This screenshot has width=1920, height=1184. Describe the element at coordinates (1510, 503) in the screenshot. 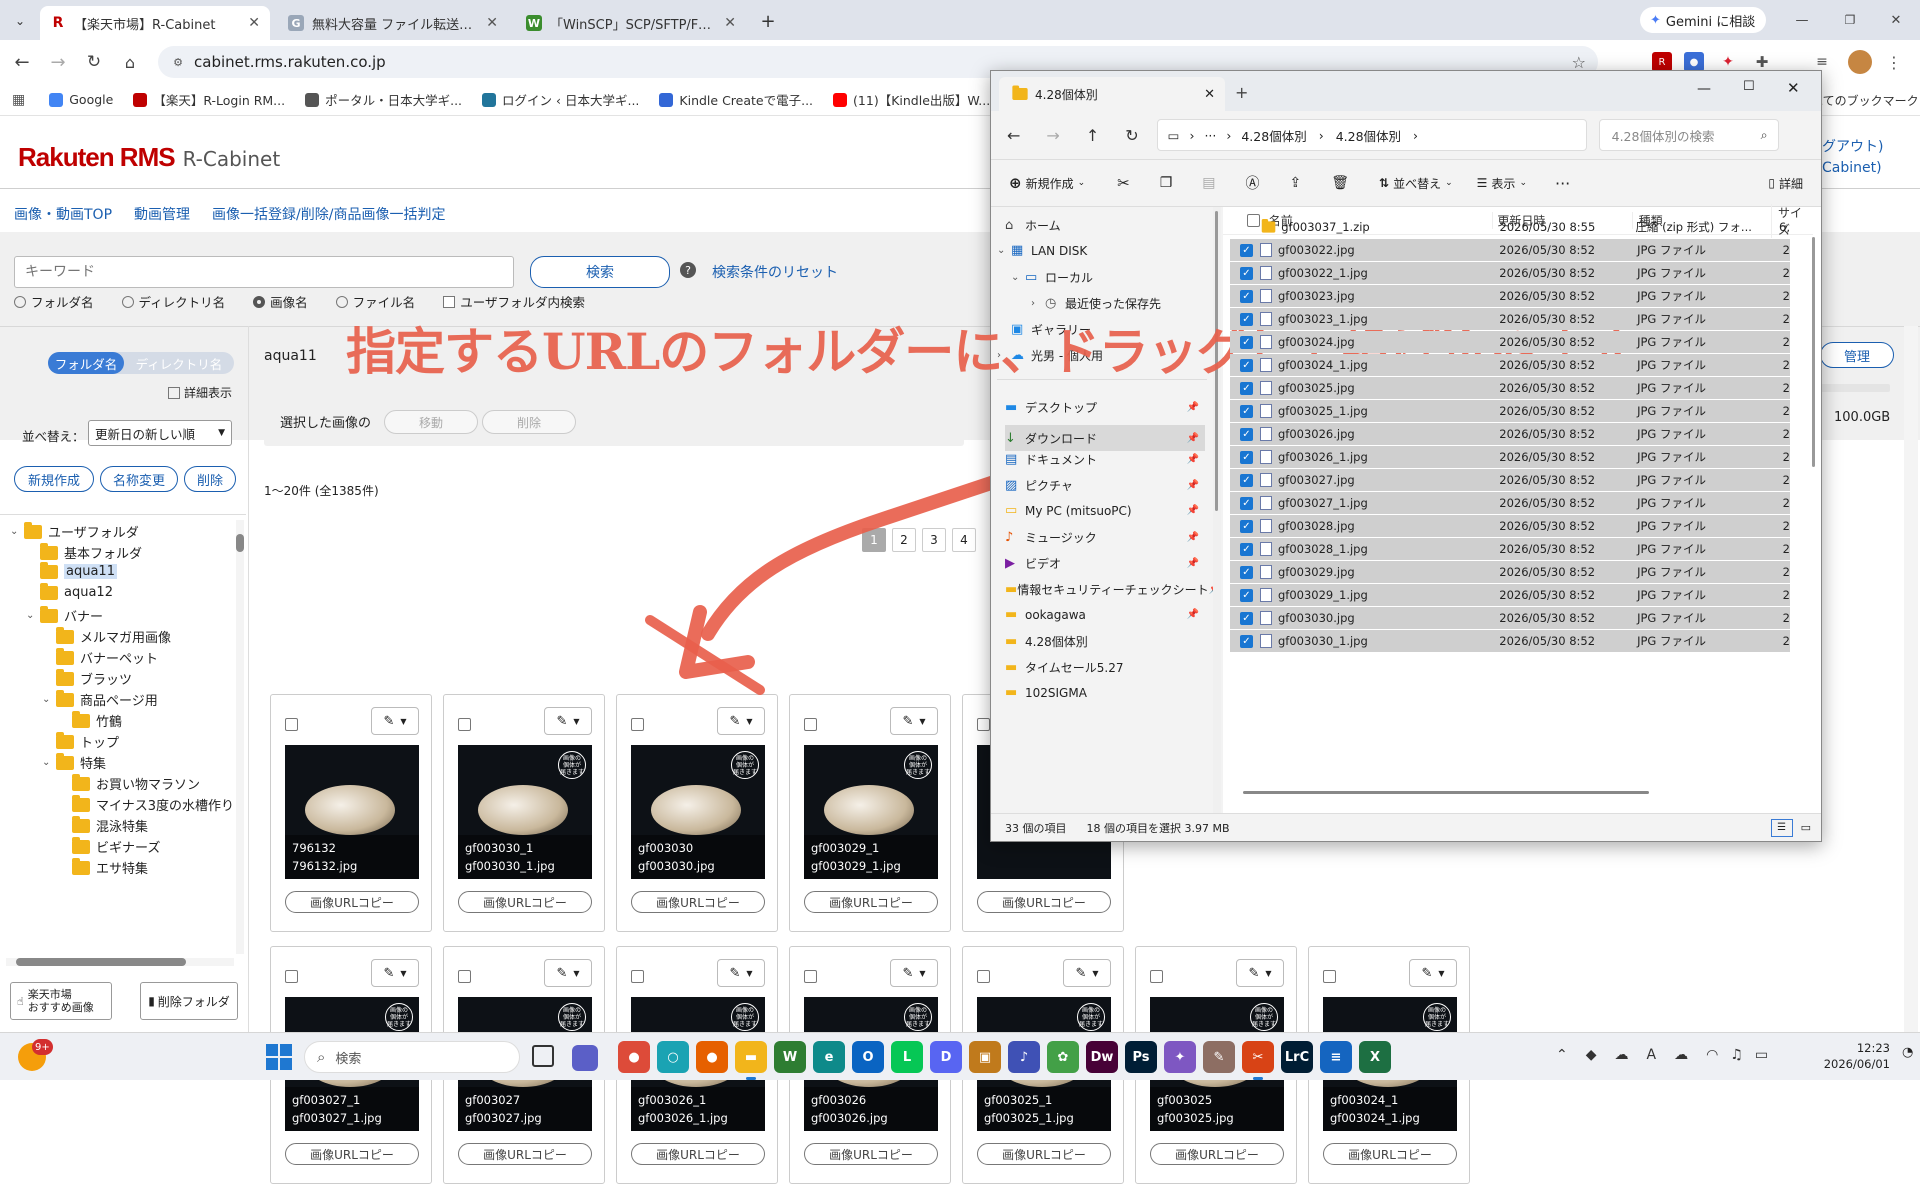

I see `file-row: ✓ gf003027_1.jpg 2026/05/30 8:52 JPG ファイル 2` at that location.